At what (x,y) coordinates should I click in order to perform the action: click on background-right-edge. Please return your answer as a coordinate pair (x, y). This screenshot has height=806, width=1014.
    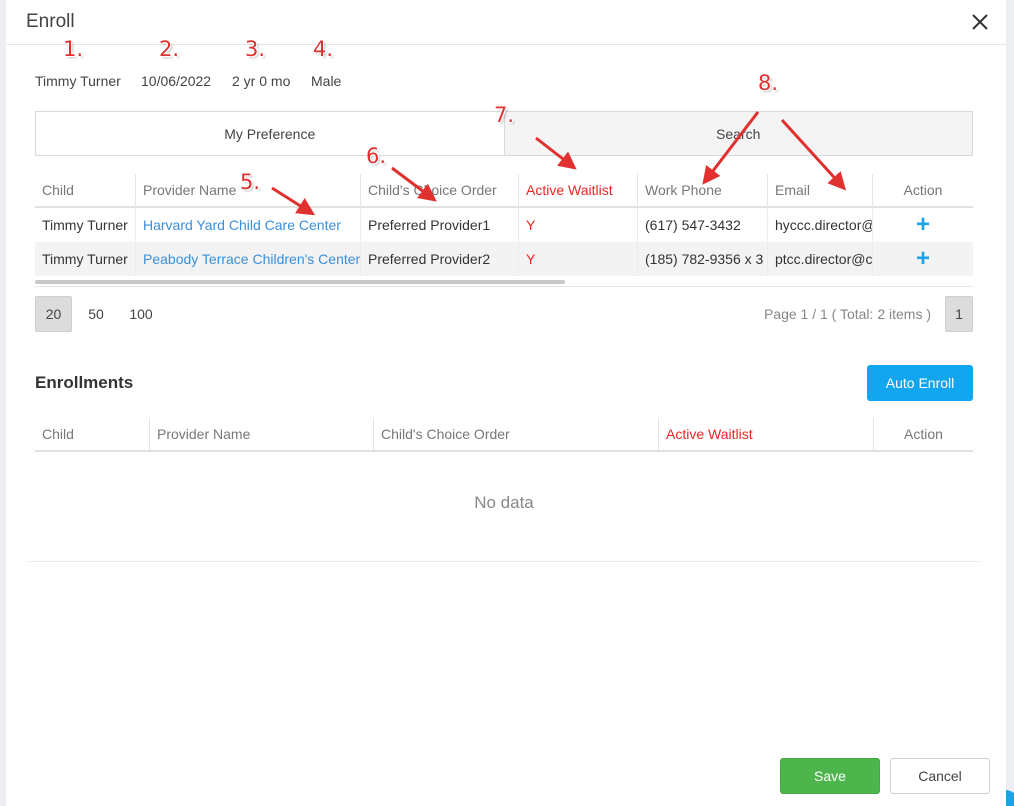
    Looking at the image, I should click on (1010, 403).